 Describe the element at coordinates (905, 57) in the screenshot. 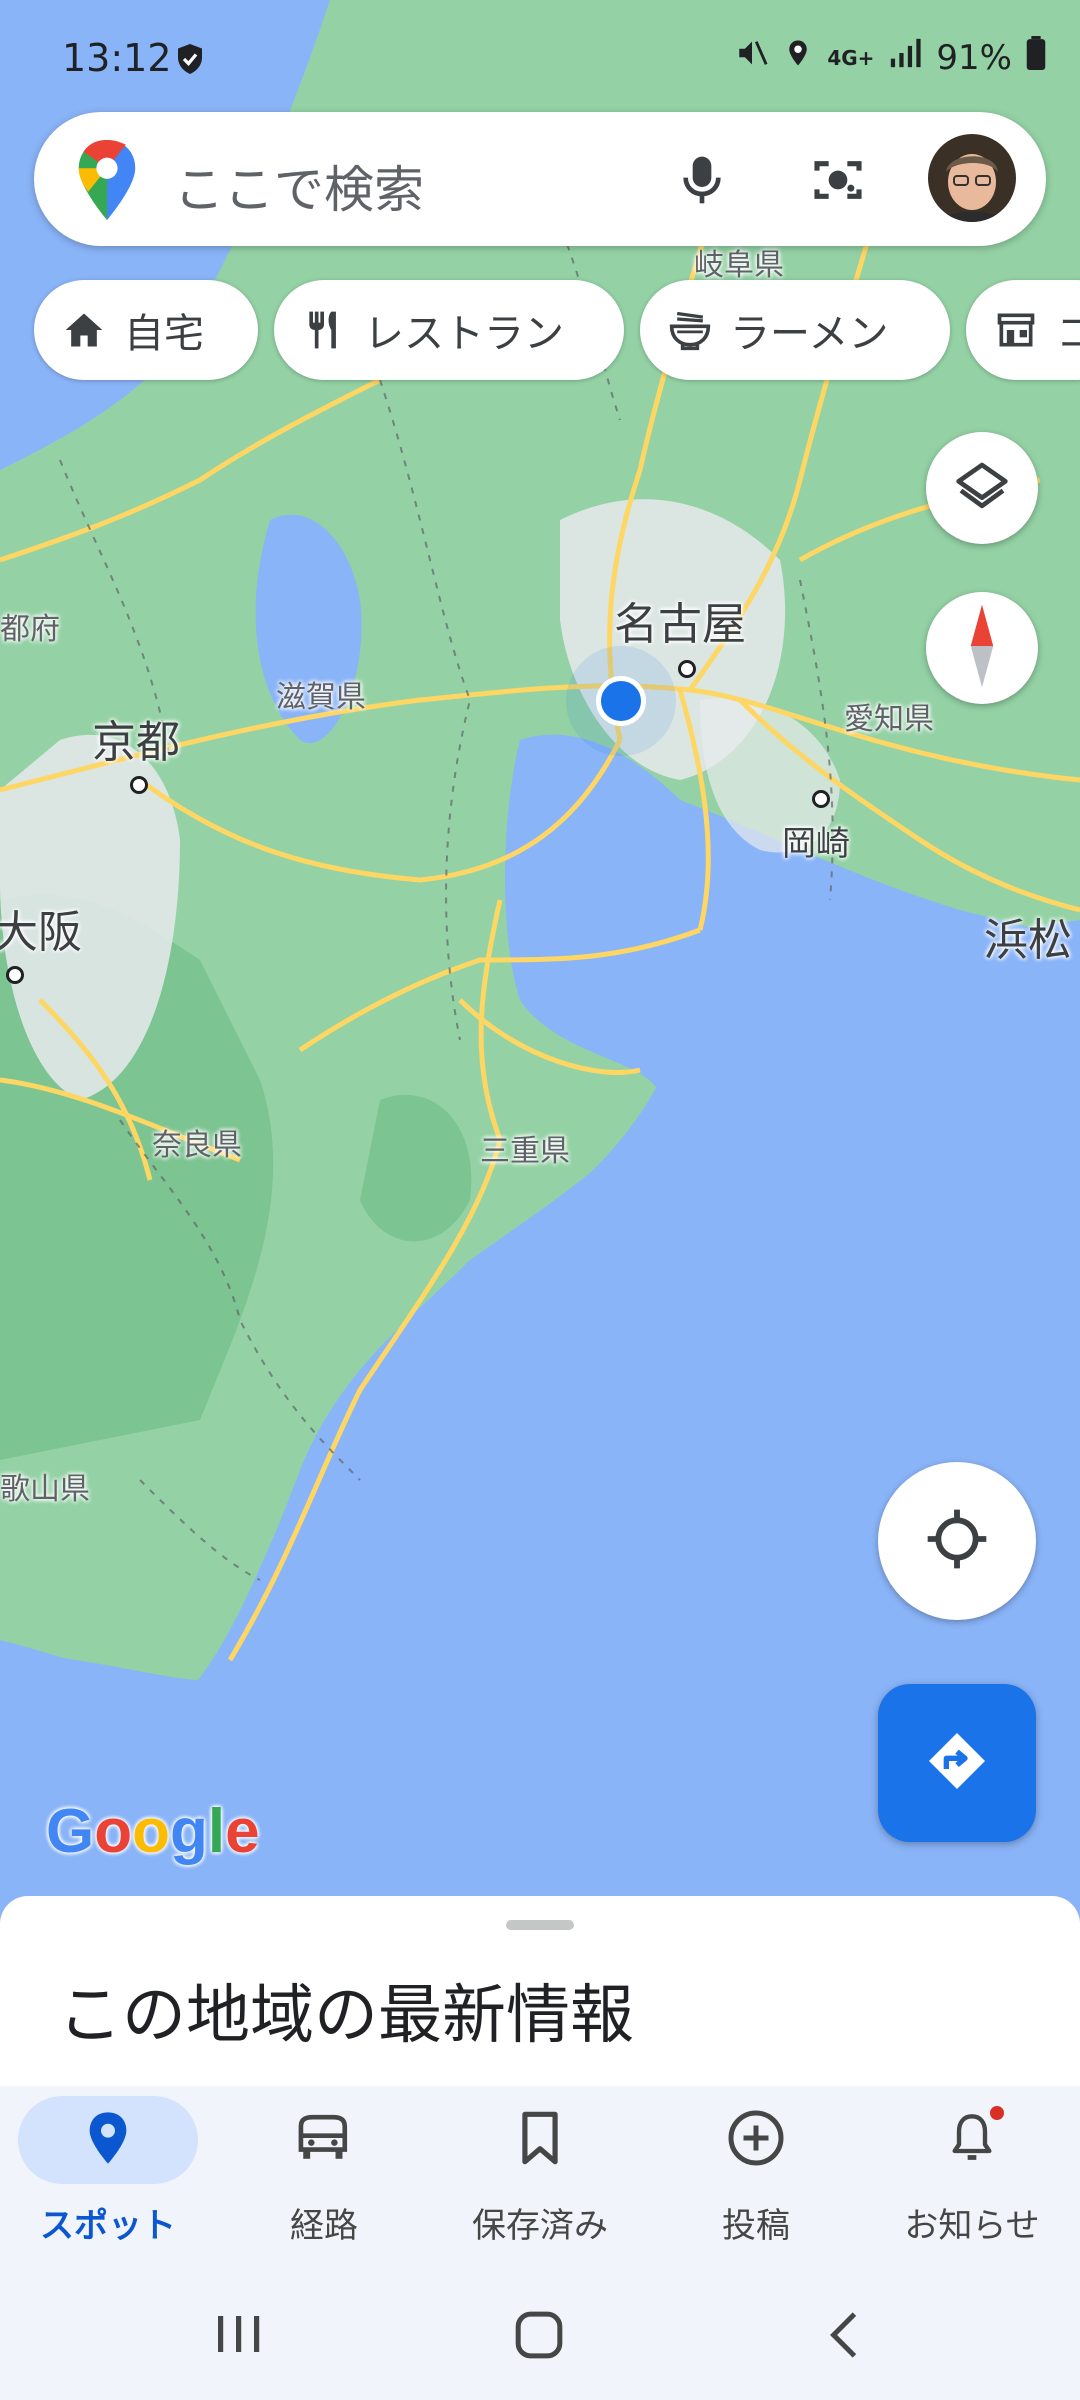

I see `signal-icon` at that location.